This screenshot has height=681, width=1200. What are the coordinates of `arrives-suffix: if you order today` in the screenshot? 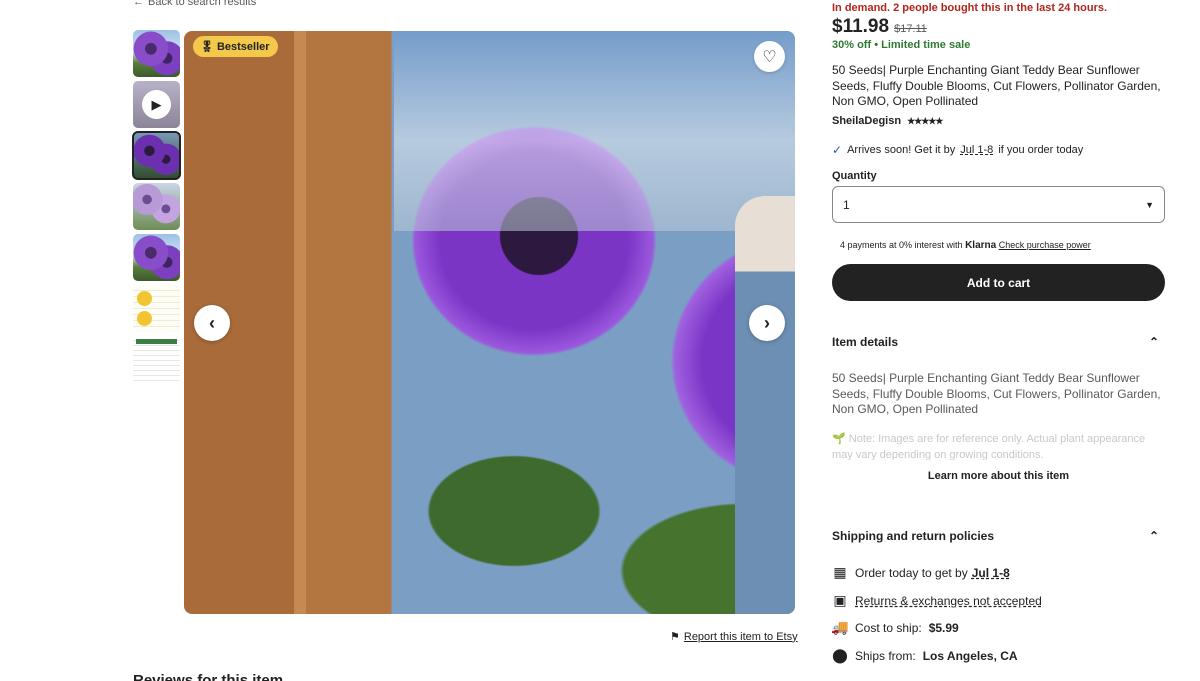 It's located at (1041, 150).